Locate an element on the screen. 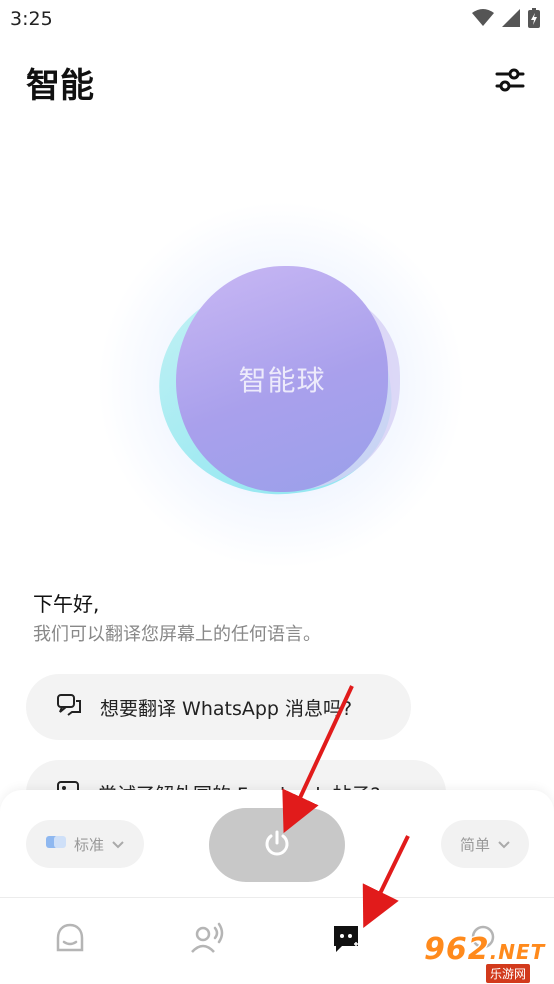 The width and height of the screenshot is (554, 984). power-button is located at coordinates (277, 845).